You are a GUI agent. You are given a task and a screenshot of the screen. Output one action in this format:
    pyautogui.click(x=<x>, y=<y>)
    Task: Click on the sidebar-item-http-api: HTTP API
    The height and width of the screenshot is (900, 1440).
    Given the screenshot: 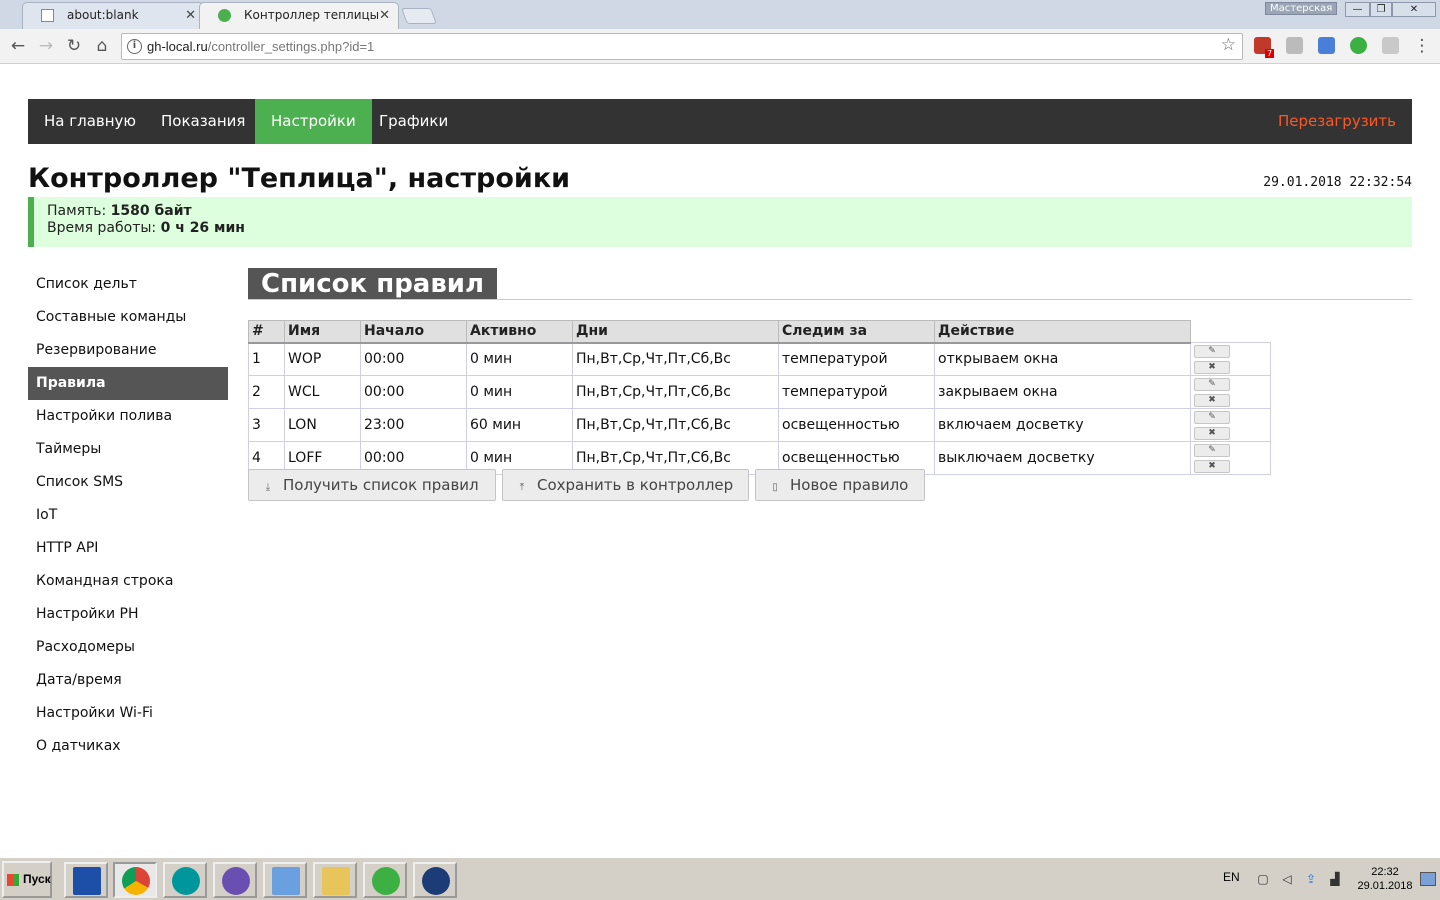 What is the action you would take?
    pyautogui.click(x=128, y=548)
    